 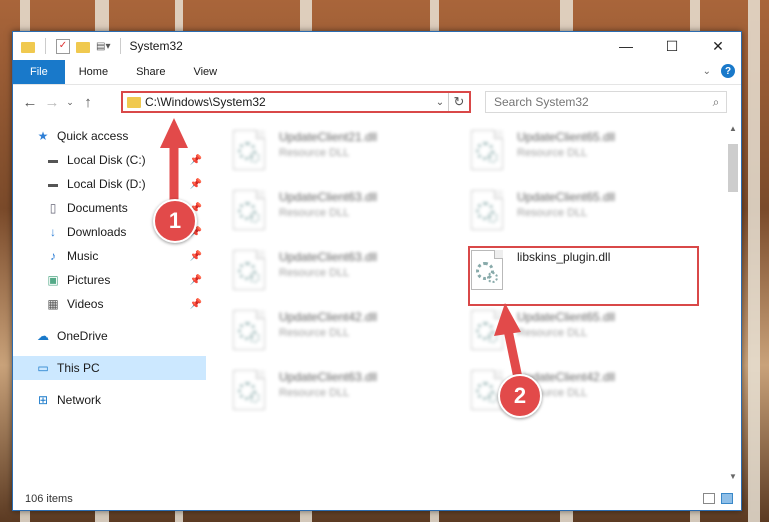 I want to click on scroll-thumb, so click(x=733, y=168).